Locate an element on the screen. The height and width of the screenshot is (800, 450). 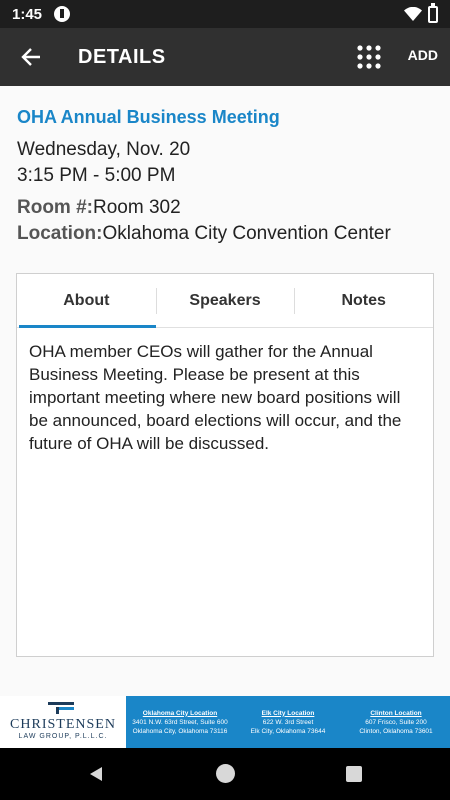
location-line2: Oklahoma City, Oklahoma 73116 is located at coordinates (180, 731).